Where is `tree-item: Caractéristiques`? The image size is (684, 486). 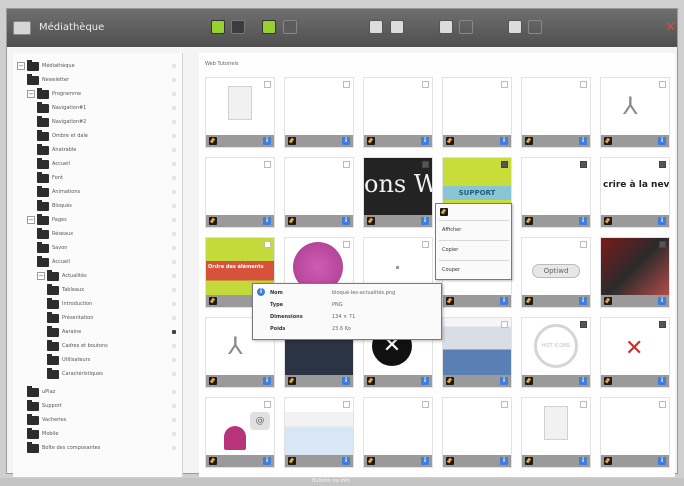 tree-item: Caractéristiques is located at coordinates (75, 374).